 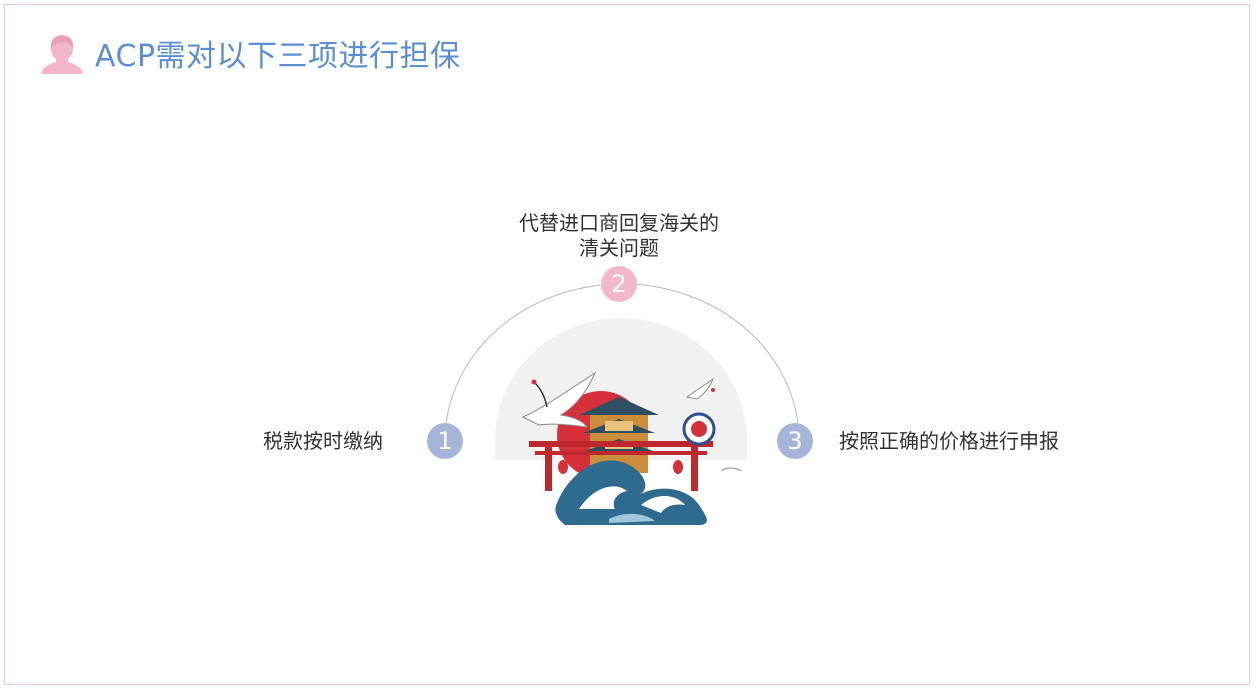 I want to click on step-label-2: 代替进口商回复海关的 清关问题, so click(x=619, y=236).